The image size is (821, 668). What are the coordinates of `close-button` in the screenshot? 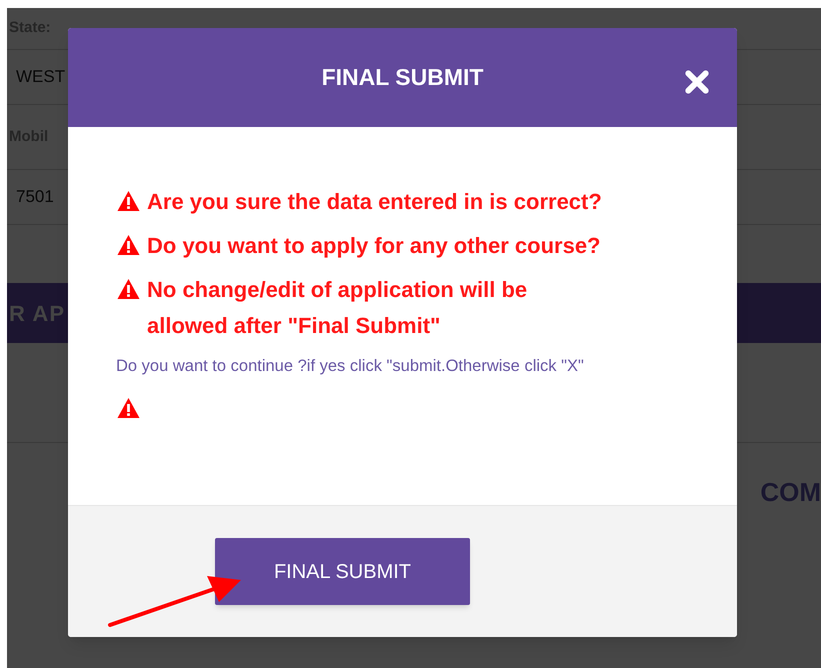 It's located at (697, 82).